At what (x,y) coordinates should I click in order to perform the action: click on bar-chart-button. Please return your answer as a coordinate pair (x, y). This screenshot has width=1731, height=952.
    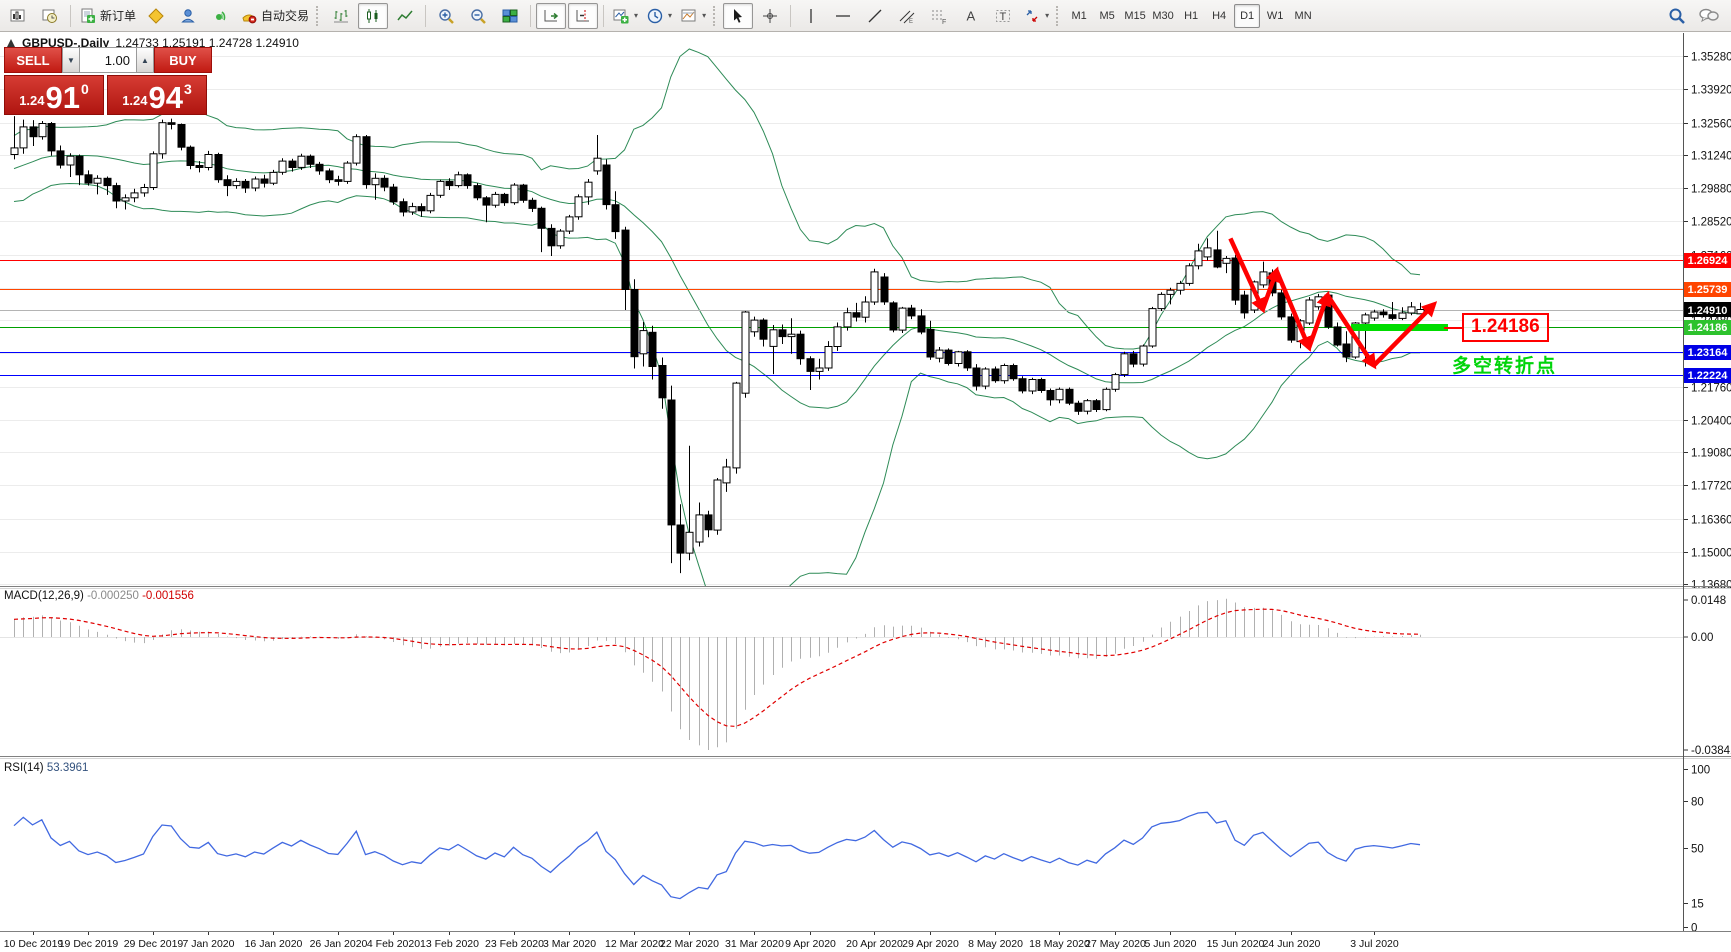
    Looking at the image, I should click on (341, 16).